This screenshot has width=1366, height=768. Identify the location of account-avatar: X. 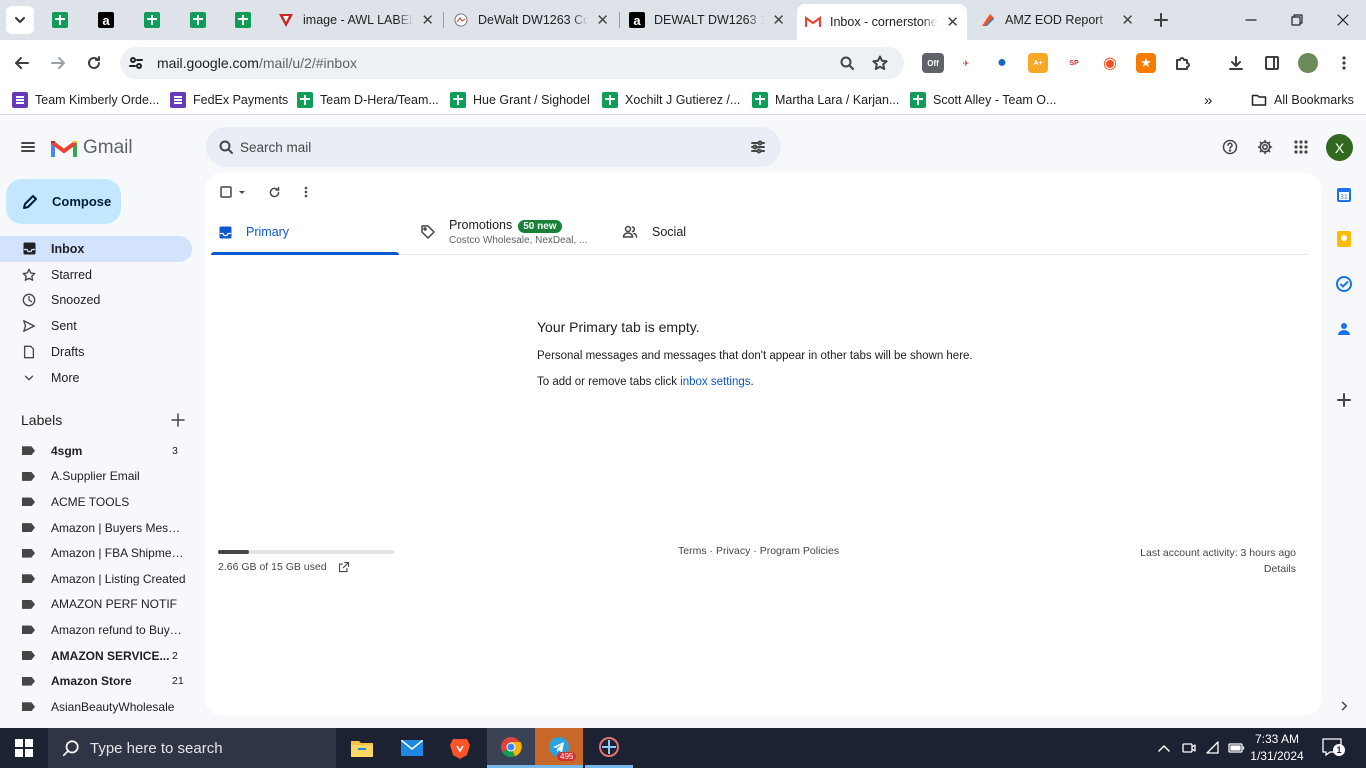
(1339, 147).